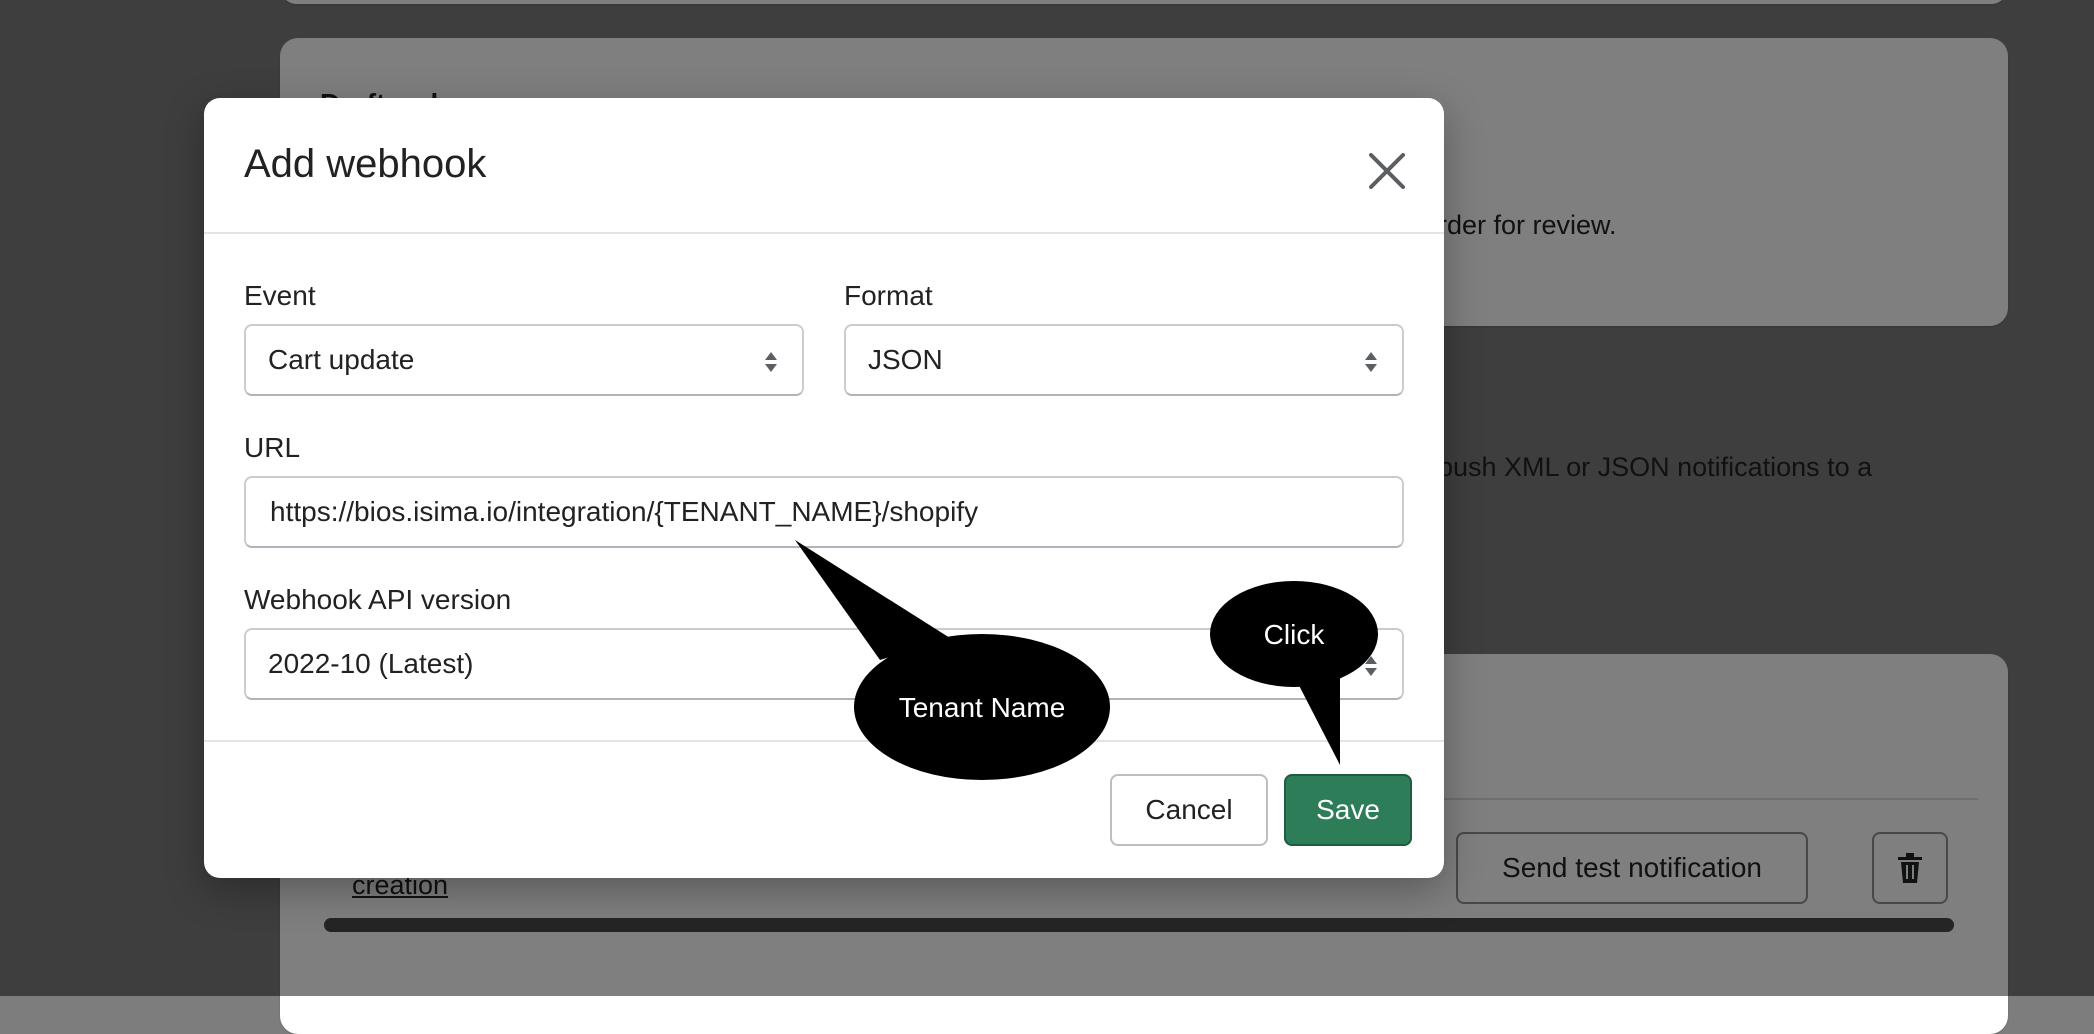 This screenshot has height=1034, width=2094. Describe the element at coordinates (272, 447) in the screenshot. I see `url-label: URL` at that location.